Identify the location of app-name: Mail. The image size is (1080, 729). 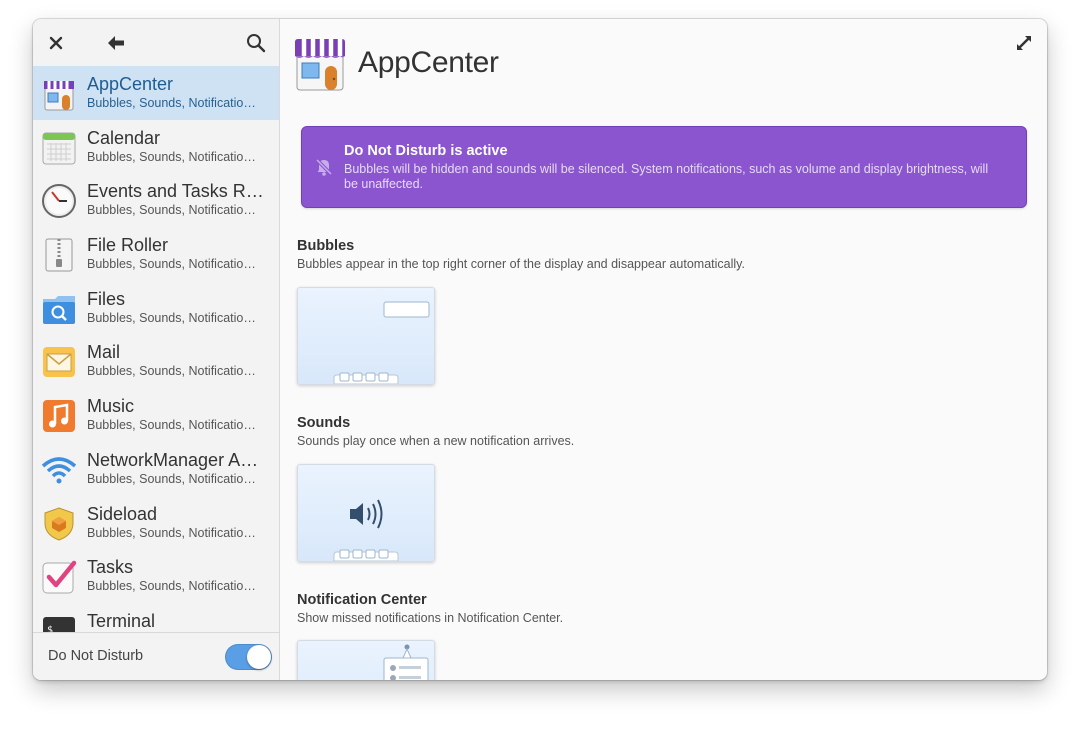
(104, 352).